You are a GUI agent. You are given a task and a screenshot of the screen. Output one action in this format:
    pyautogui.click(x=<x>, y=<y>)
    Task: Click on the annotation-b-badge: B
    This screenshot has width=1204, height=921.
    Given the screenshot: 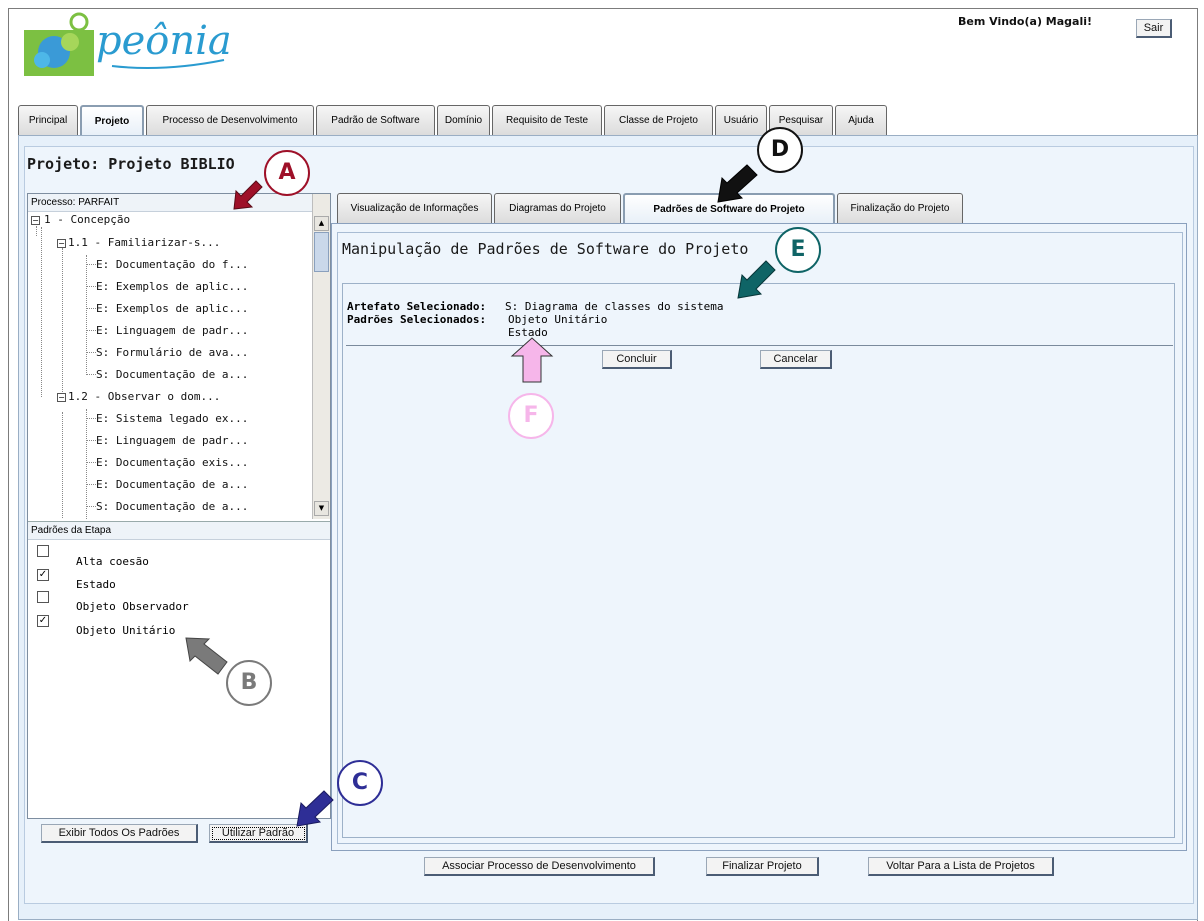 What is the action you would take?
    pyautogui.click(x=249, y=683)
    